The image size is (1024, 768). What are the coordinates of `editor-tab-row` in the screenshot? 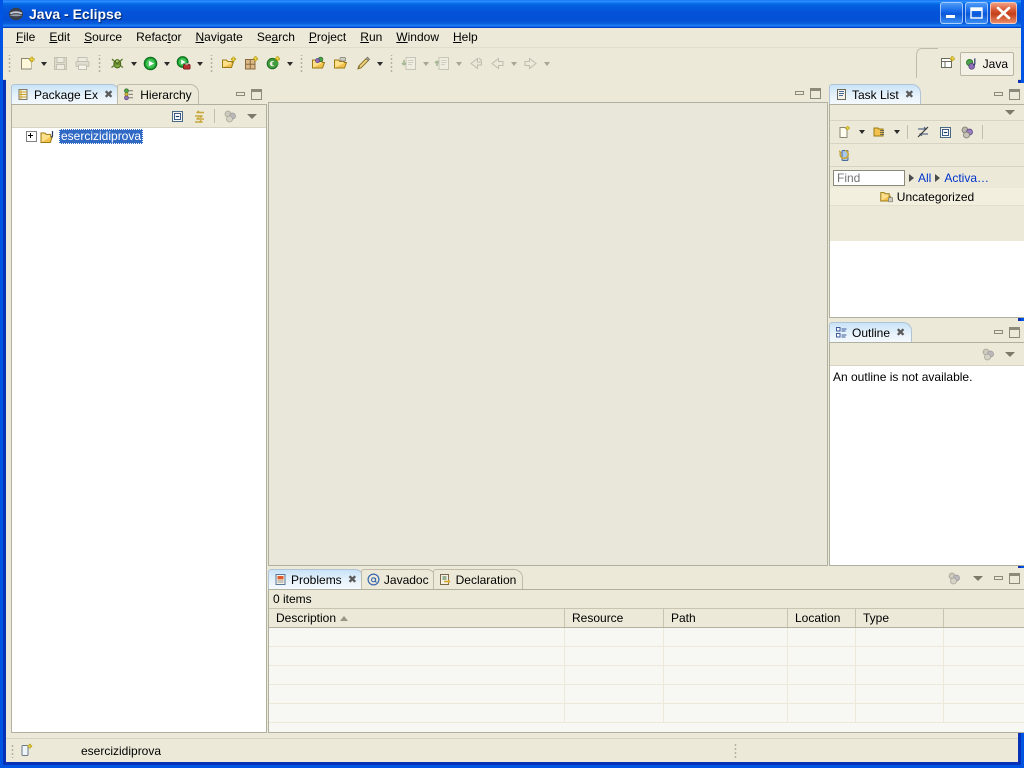 It's located at (548, 92).